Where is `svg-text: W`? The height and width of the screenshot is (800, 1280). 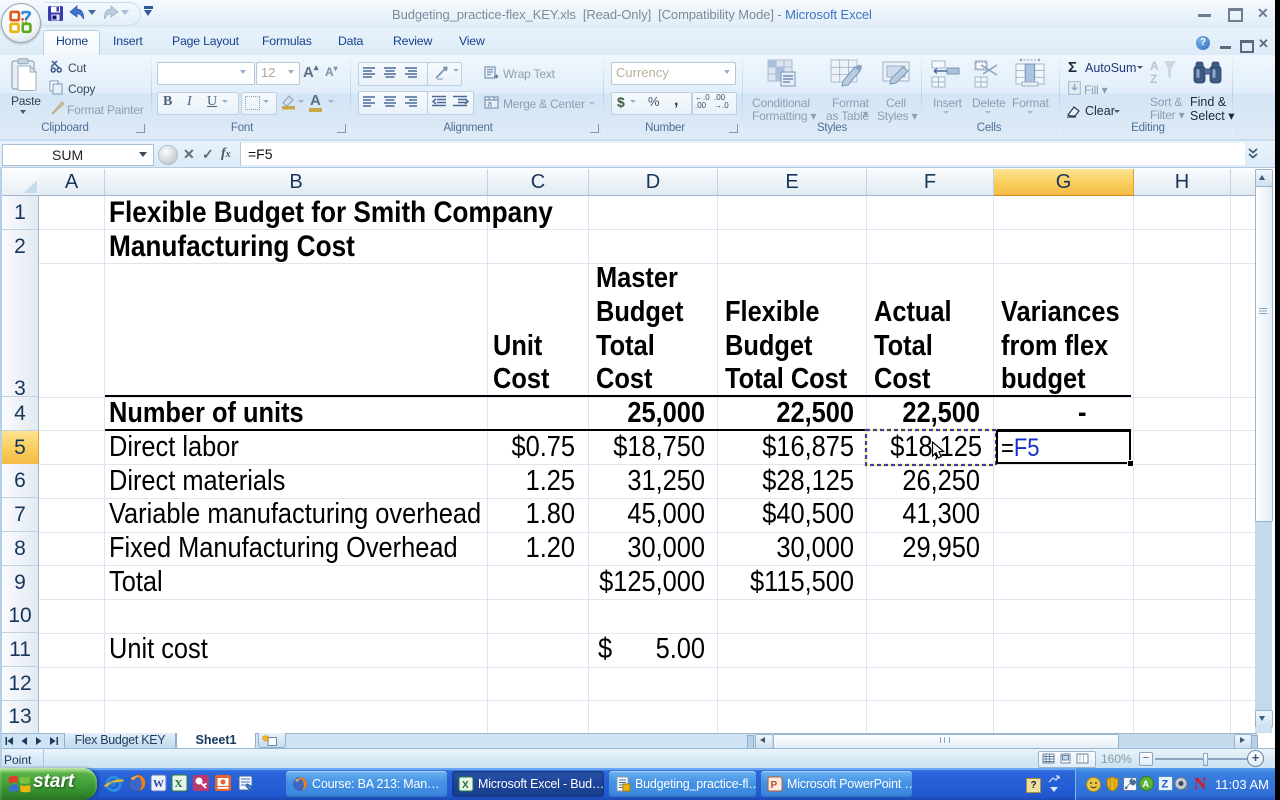 svg-text: W is located at coordinates (158, 784).